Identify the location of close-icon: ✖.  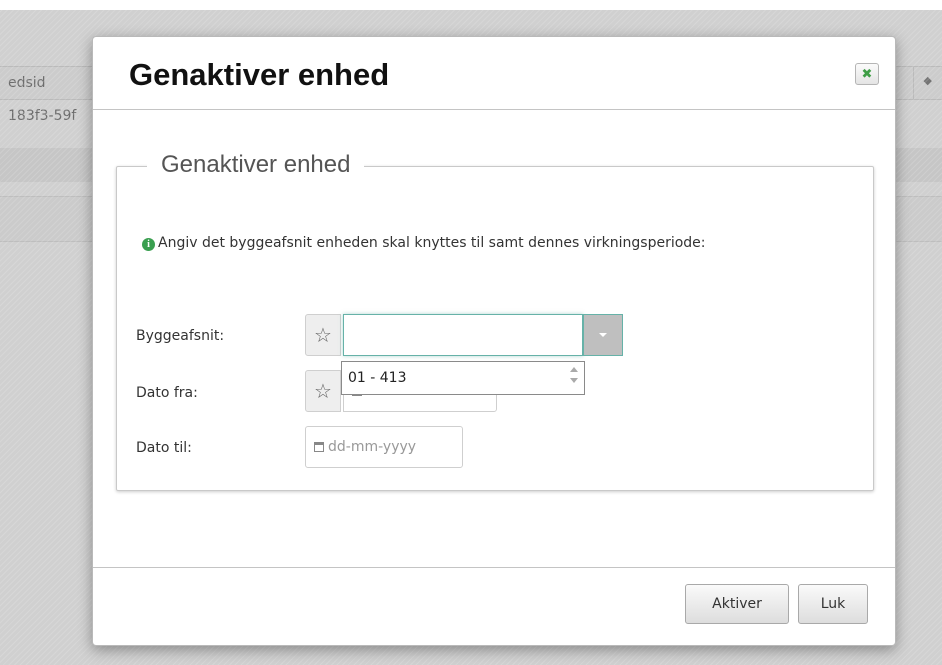
(867, 74).